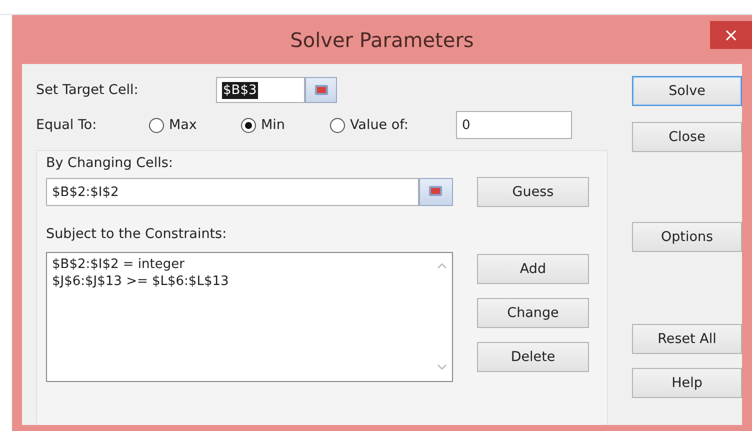 The image size is (752, 431). Describe the element at coordinates (88, 90) in the screenshot. I see `target-label: Set Target Cell:` at that location.